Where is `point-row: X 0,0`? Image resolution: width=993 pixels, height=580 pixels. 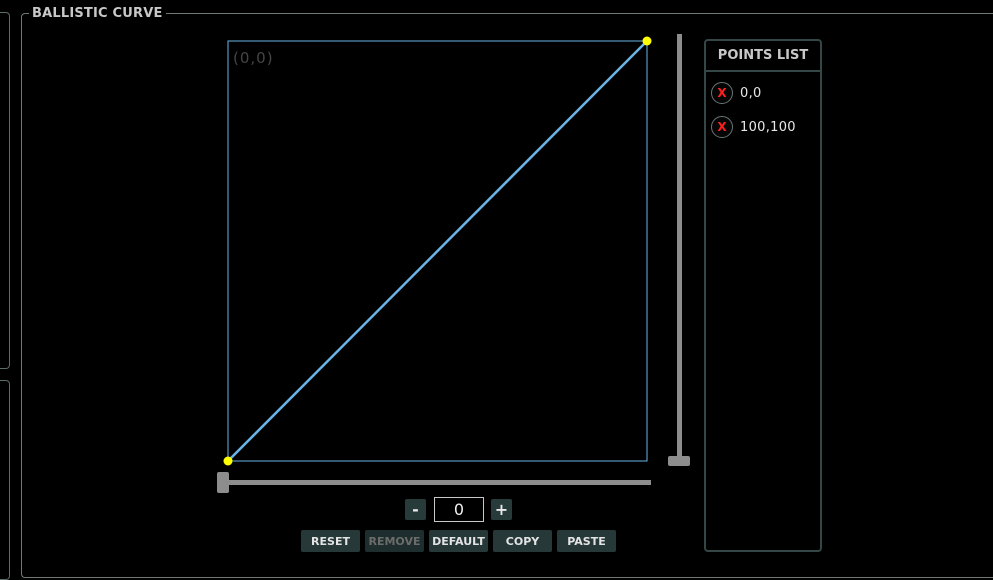 point-row: X 0,0 is located at coordinates (736, 93).